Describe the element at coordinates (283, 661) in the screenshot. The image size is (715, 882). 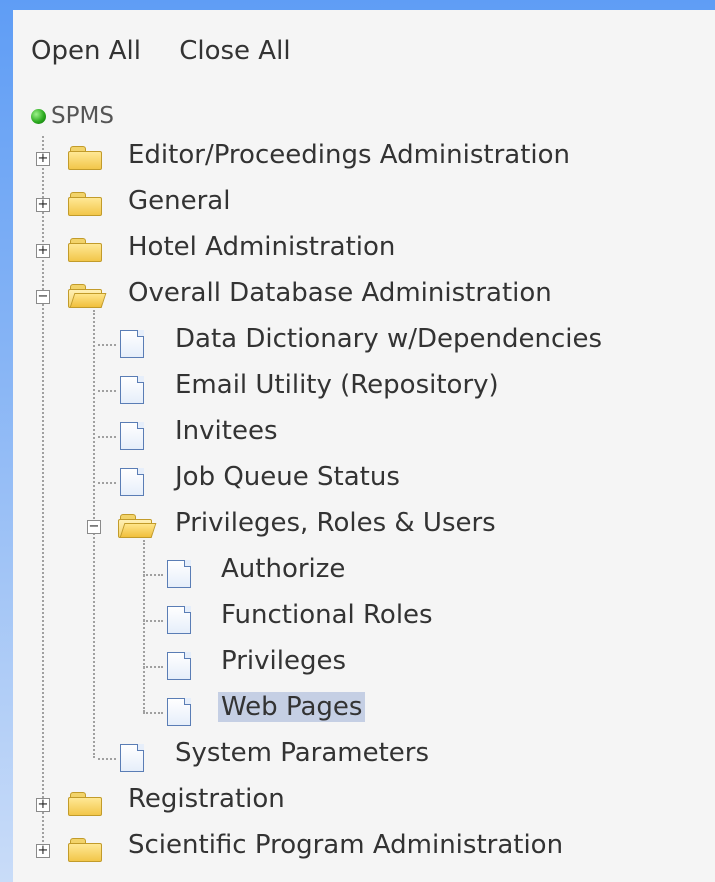
I see `tree-item-privileges: Privileges` at that location.